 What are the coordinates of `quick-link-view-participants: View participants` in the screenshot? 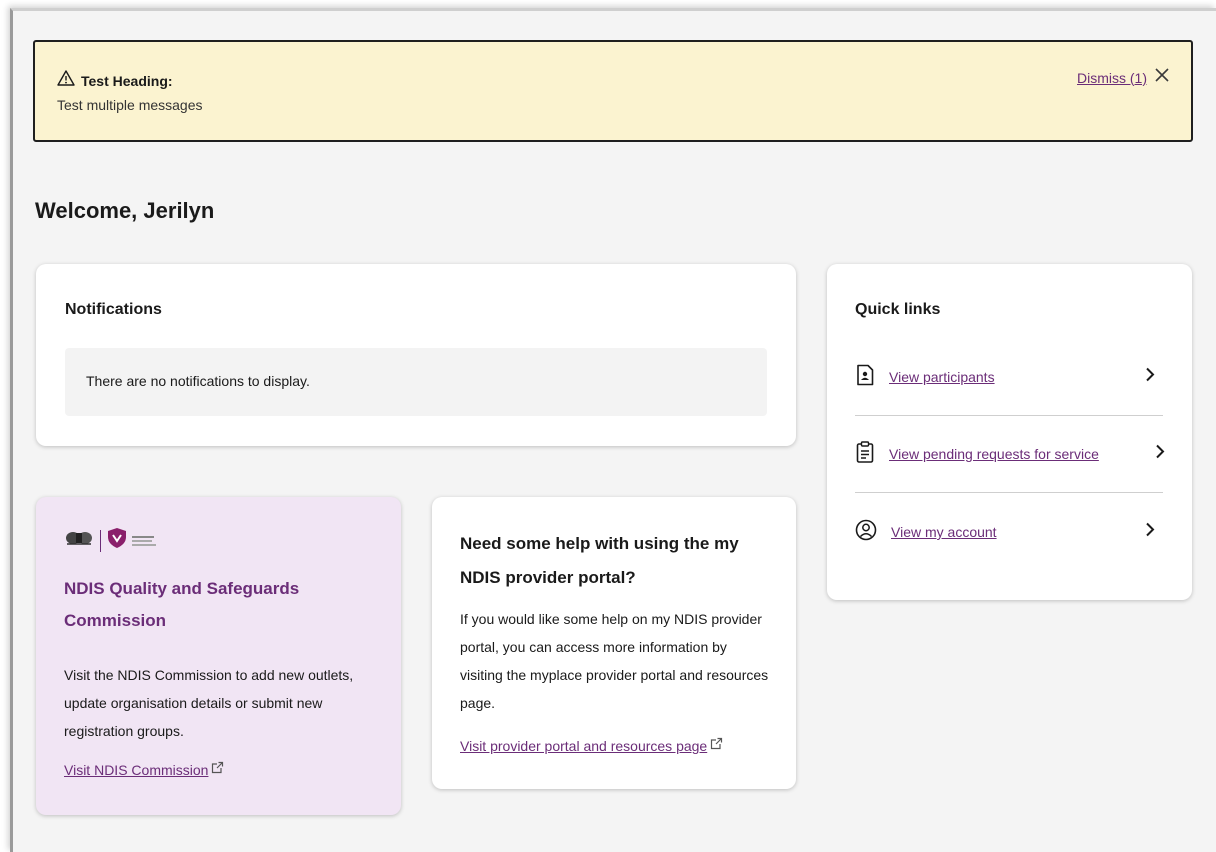 It's located at (1009, 377).